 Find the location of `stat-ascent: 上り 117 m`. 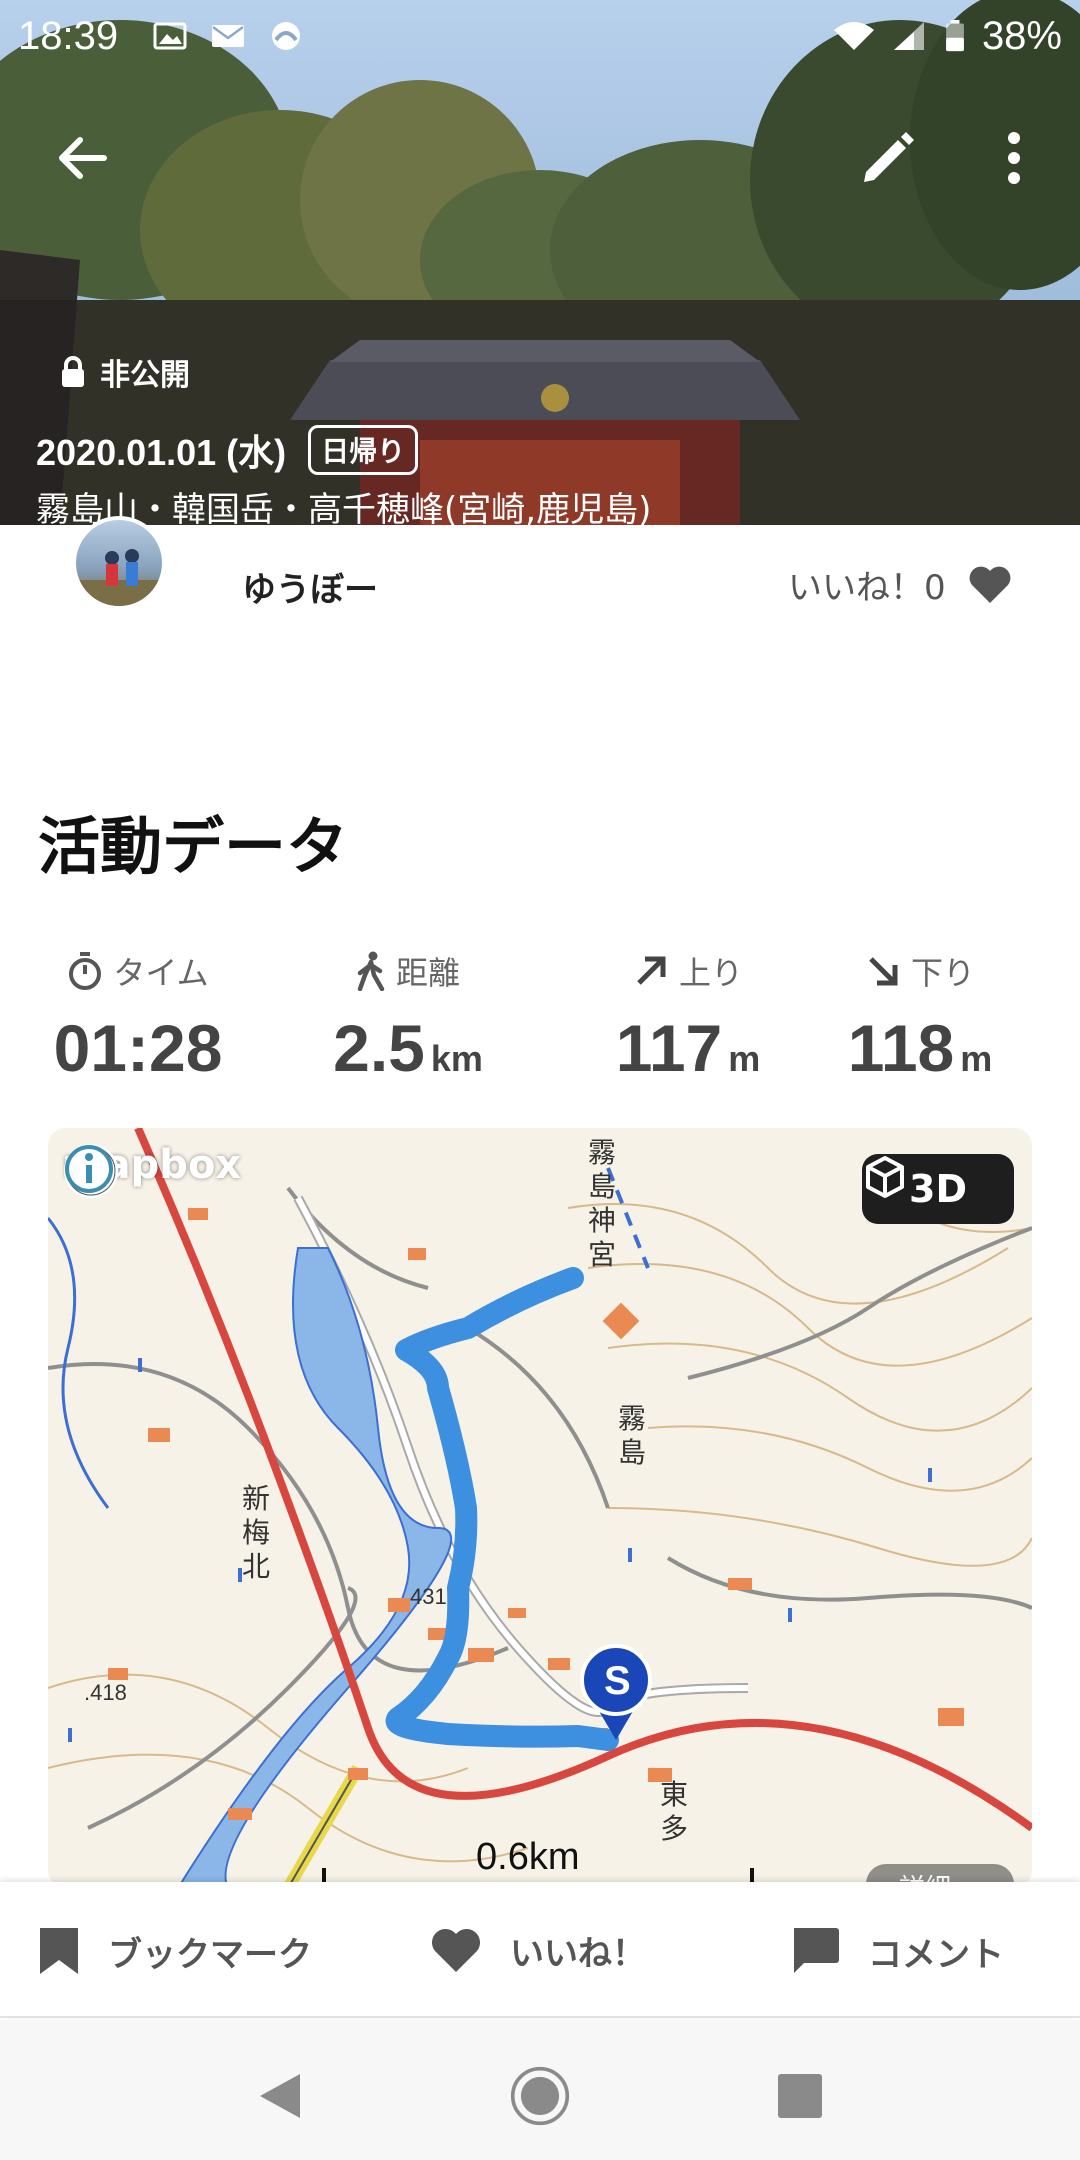

stat-ascent: 上り 117 m is located at coordinates (688, 1016).